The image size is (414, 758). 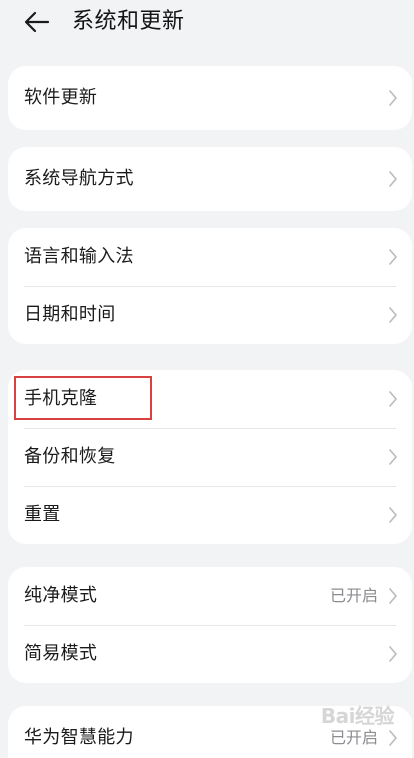 What do you see at coordinates (79, 178) in the screenshot?
I see `settings-item-label: 系统导航方式` at bounding box center [79, 178].